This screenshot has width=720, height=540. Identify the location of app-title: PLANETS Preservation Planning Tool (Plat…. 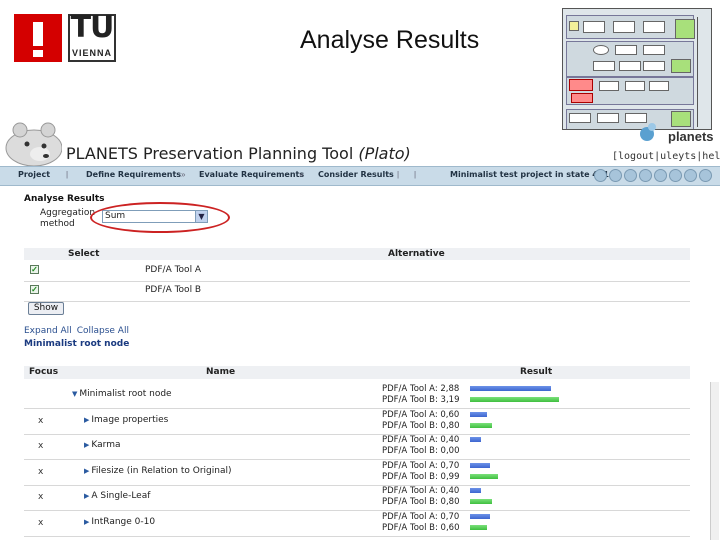
(238, 153).